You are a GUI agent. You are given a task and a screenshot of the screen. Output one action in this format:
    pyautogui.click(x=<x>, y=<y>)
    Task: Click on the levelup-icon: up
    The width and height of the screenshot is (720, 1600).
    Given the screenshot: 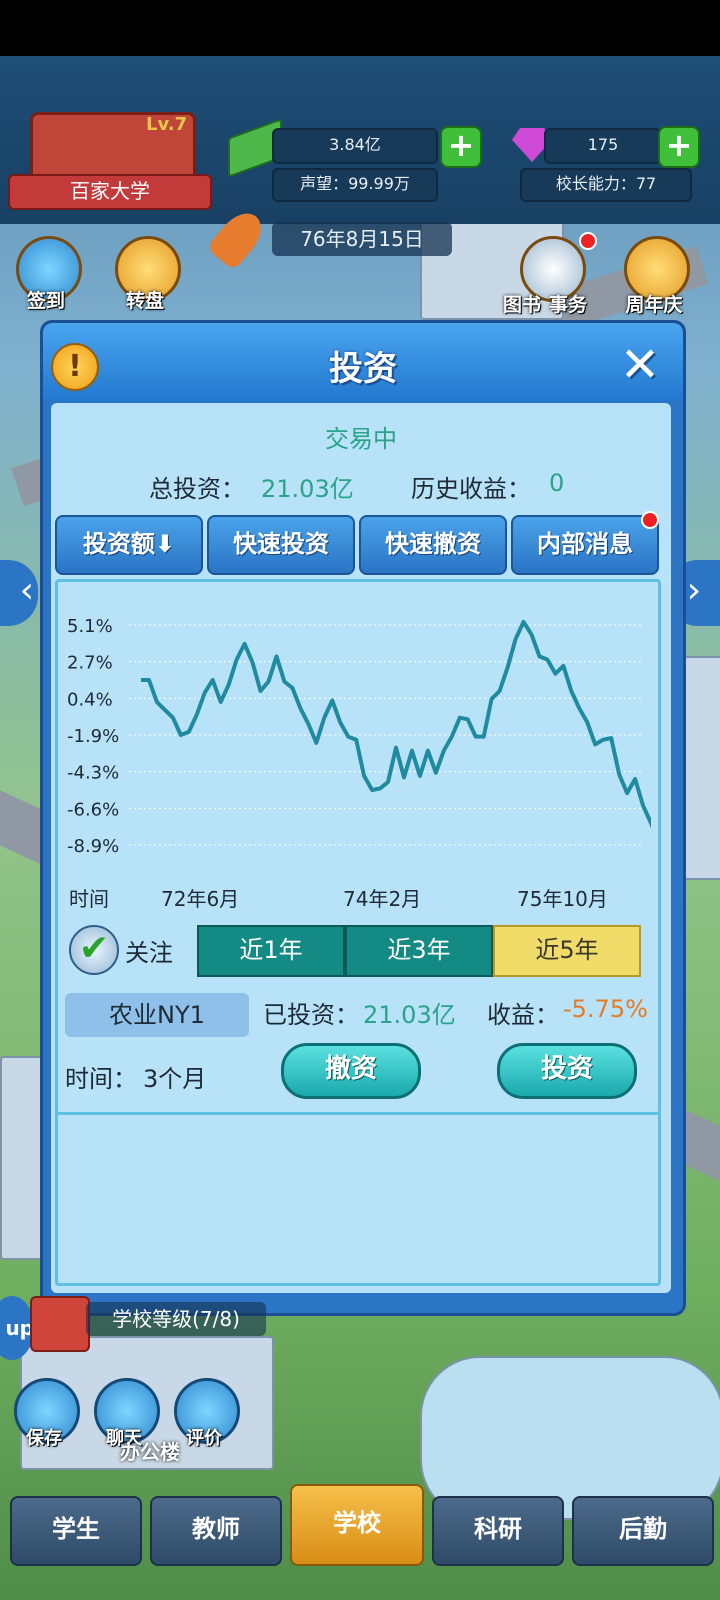 What is the action you would take?
    pyautogui.click(x=17, y=1328)
    